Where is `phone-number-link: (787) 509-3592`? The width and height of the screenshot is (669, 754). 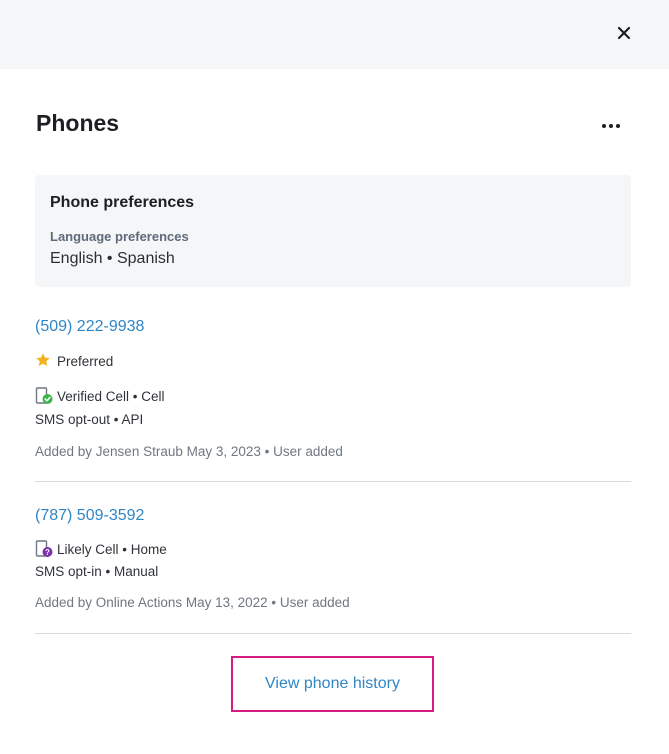
phone-number-link: (787) 509-3592 is located at coordinates (89, 516).